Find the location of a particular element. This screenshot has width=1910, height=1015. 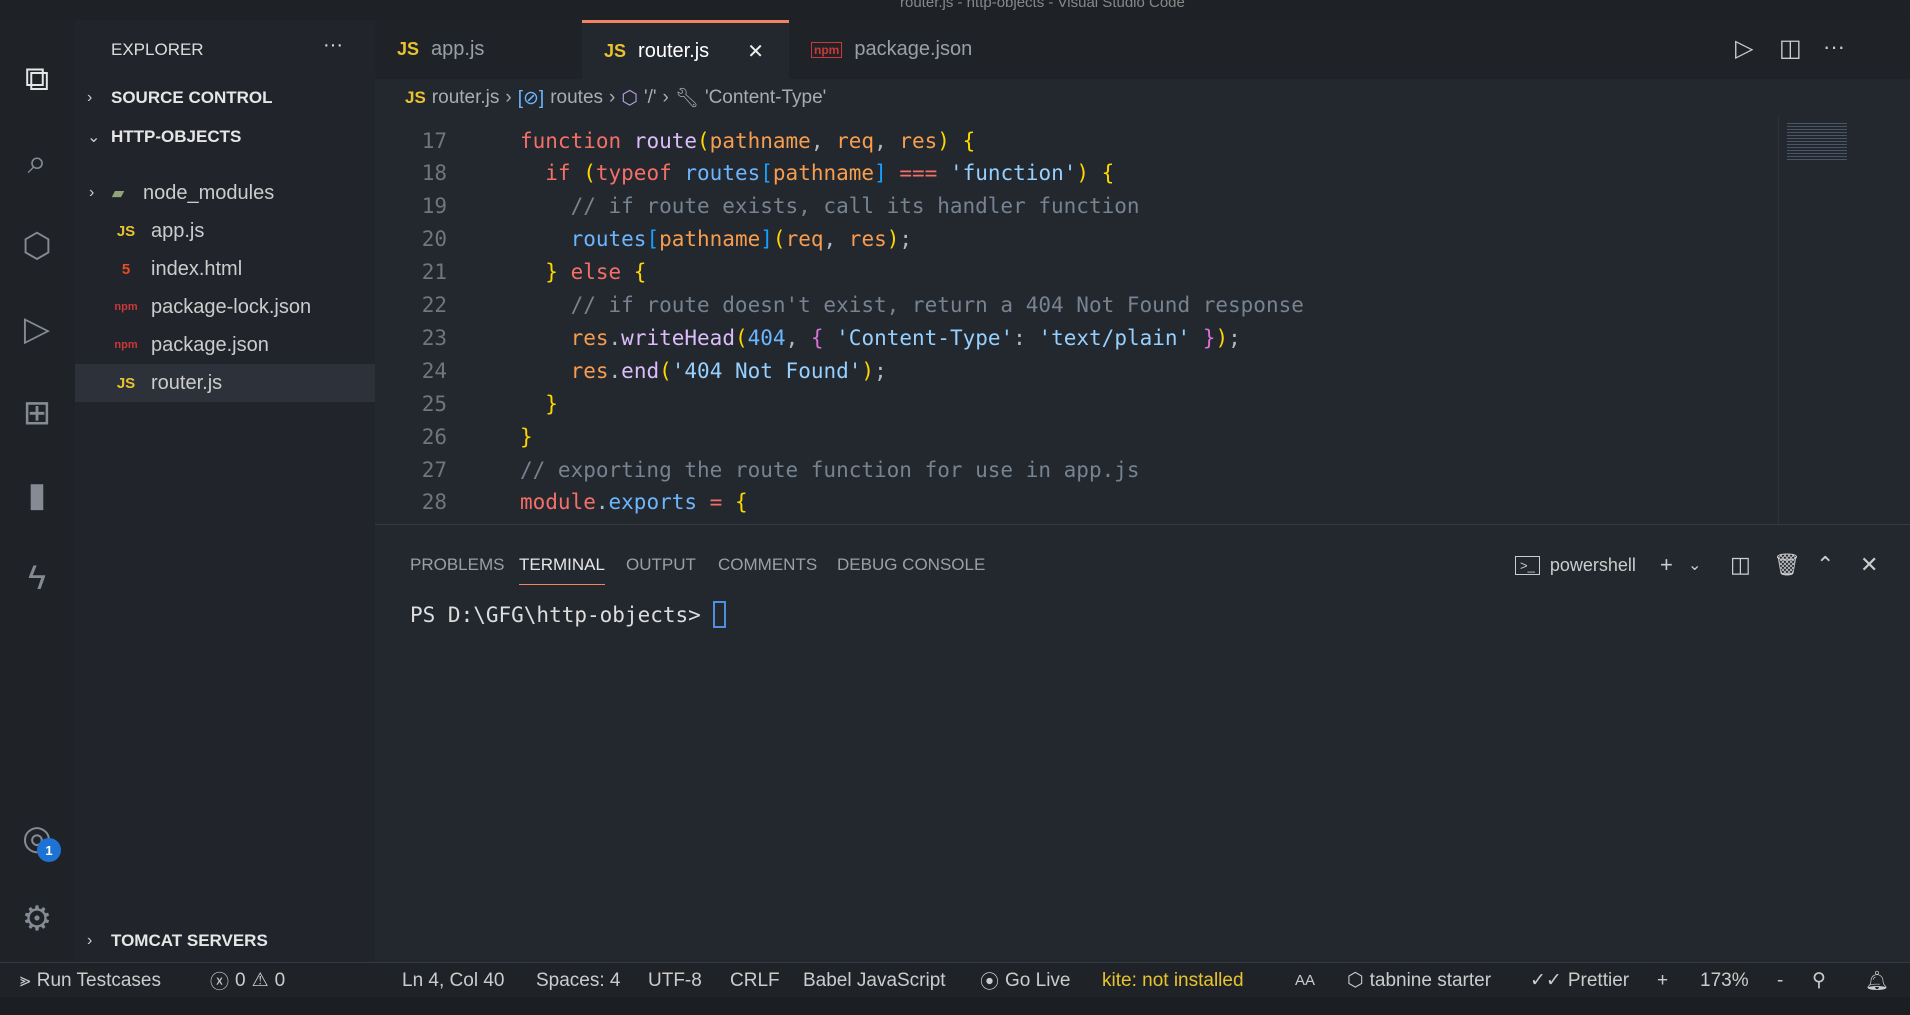

line-number: 25 is located at coordinates (434, 403).